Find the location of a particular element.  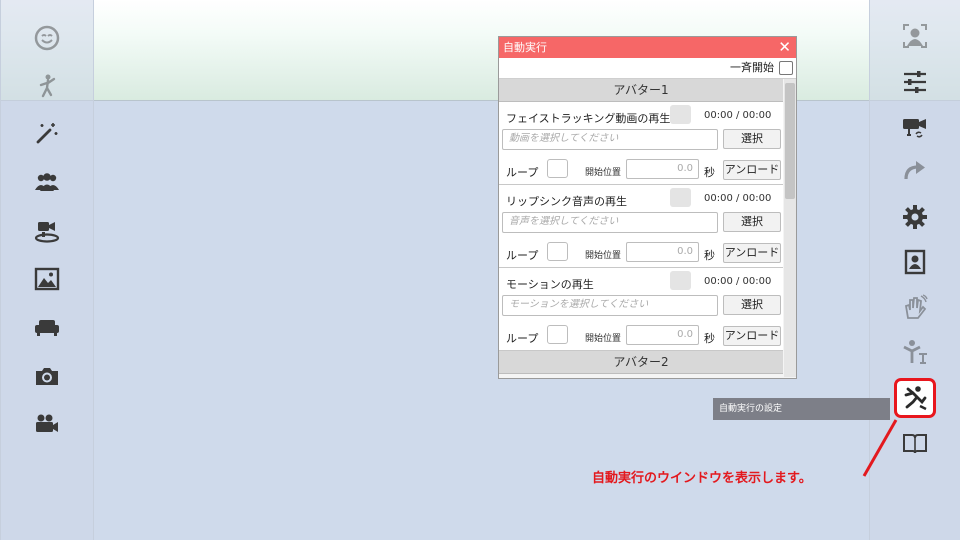

section-title: フェイストラッキング動画の再生 is located at coordinates (588, 118).